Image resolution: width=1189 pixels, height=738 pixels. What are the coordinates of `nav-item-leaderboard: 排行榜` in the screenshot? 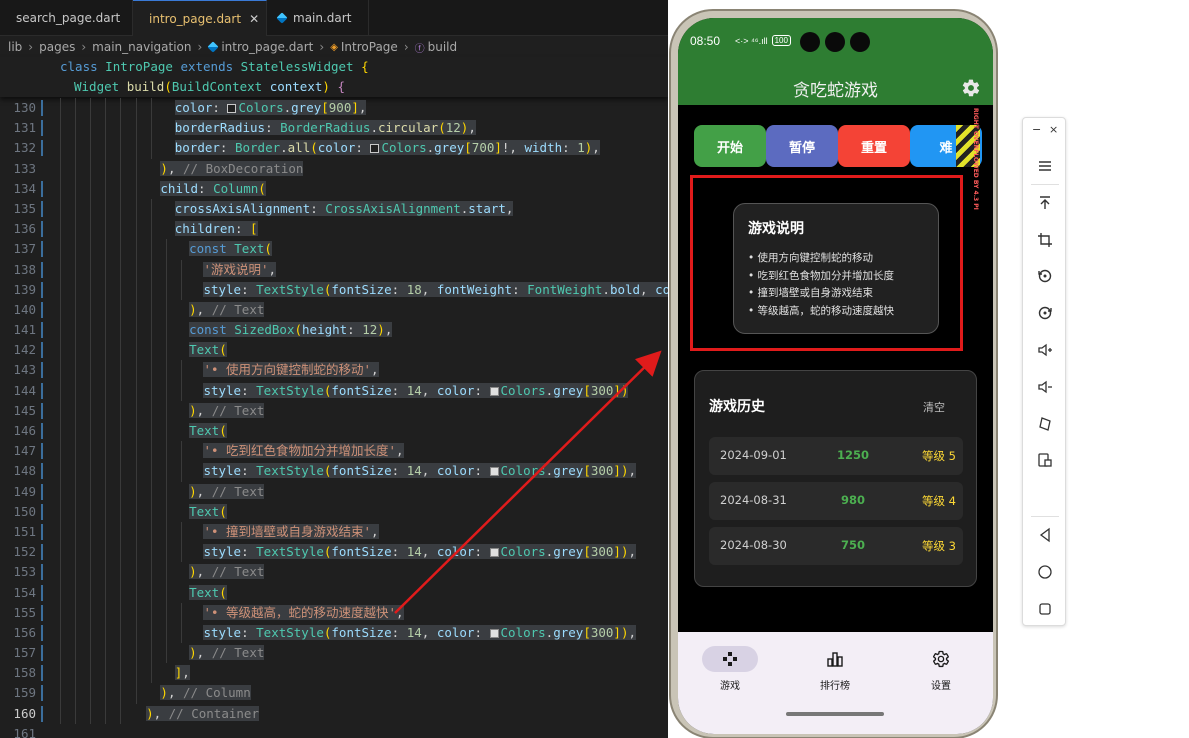 It's located at (835, 669).